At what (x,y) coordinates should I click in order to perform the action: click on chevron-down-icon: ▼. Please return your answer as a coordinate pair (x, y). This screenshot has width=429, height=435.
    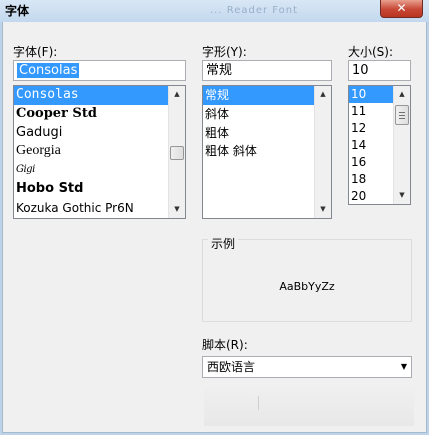
    Looking at the image, I should click on (404, 367).